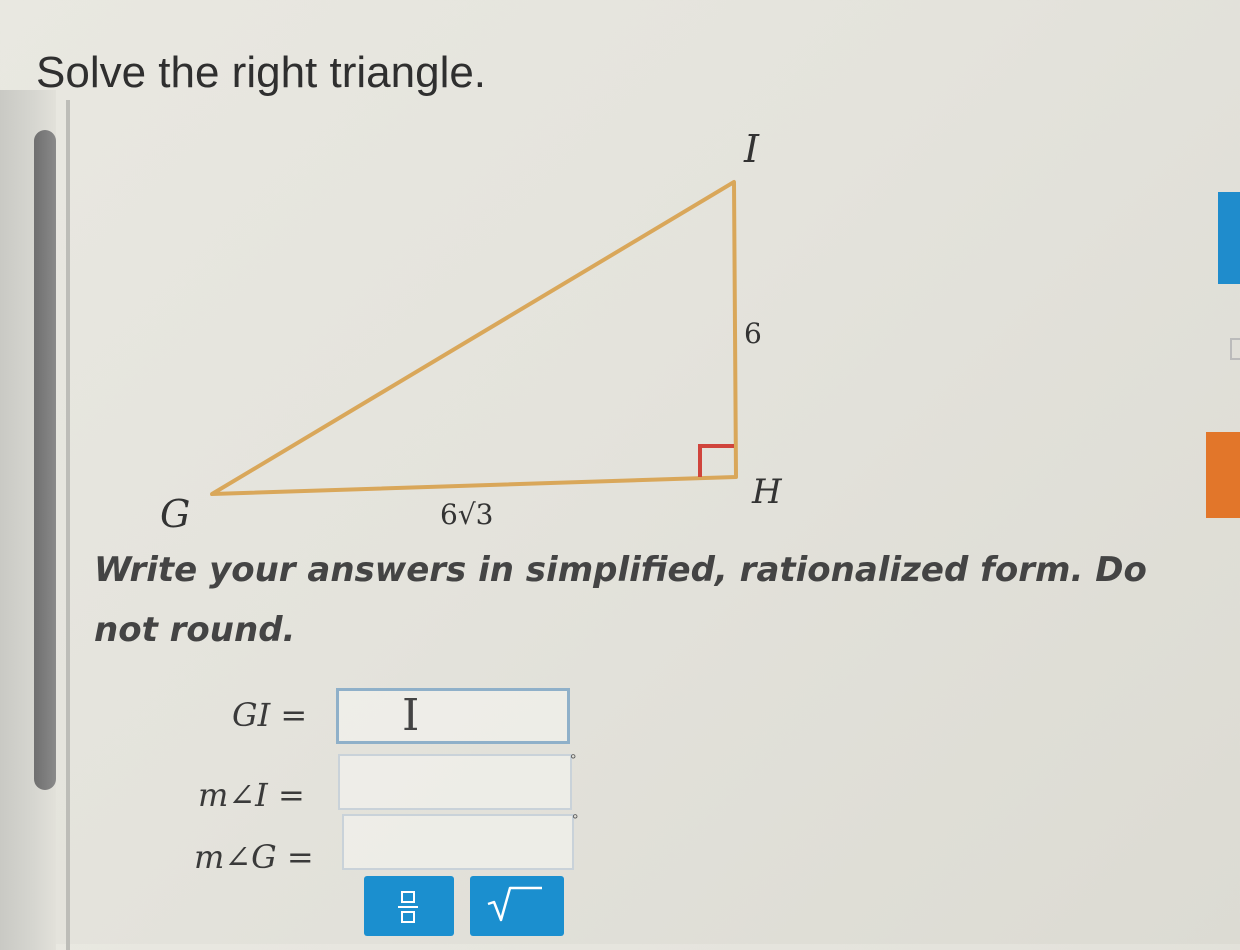 This screenshot has width=1240, height=950. Describe the element at coordinates (254, 857) in the screenshot. I see `answer-label-angle-g: m∠G =` at that location.